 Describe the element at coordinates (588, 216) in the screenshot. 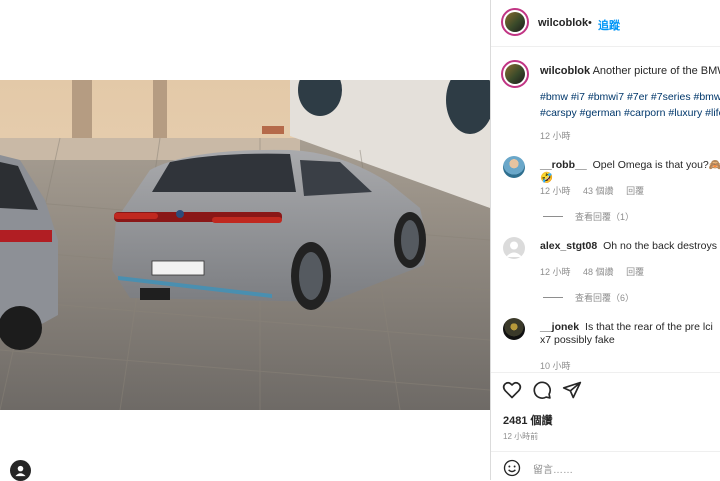

I see `view-replies-button: 查看回覆（1）` at that location.